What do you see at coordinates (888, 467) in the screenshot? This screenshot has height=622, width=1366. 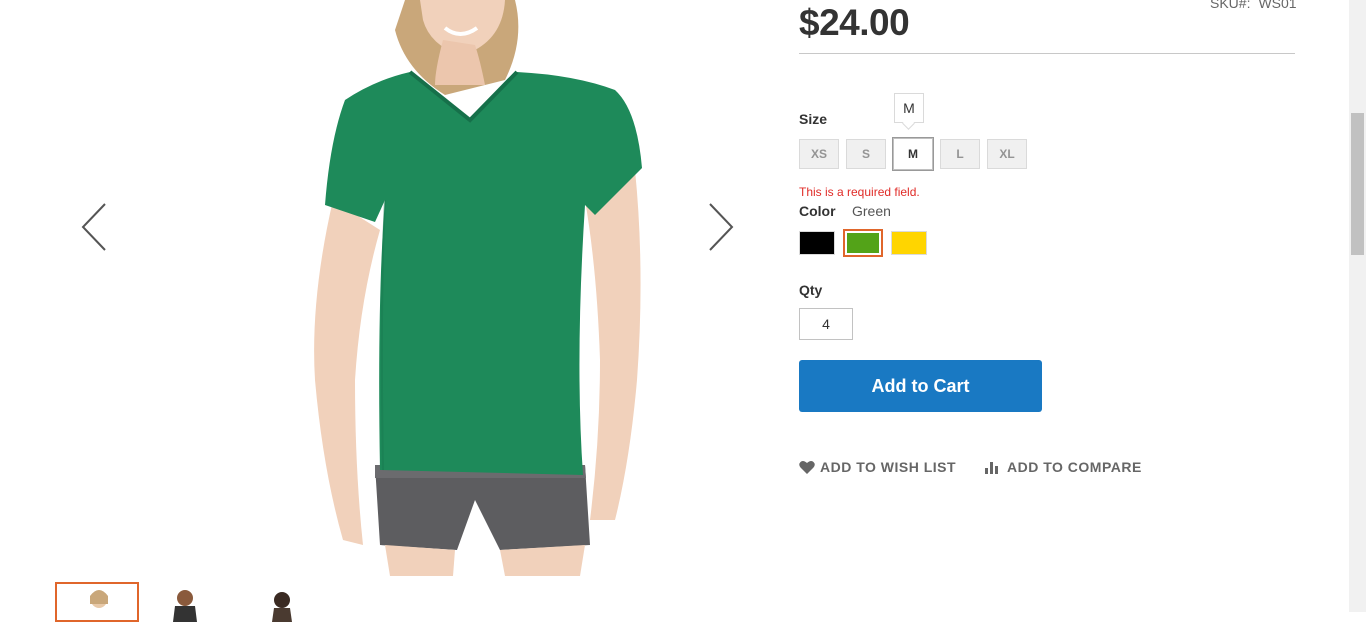 I see `add-to-wishlist-label: ADD TO WISH LIST` at bounding box center [888, 467].